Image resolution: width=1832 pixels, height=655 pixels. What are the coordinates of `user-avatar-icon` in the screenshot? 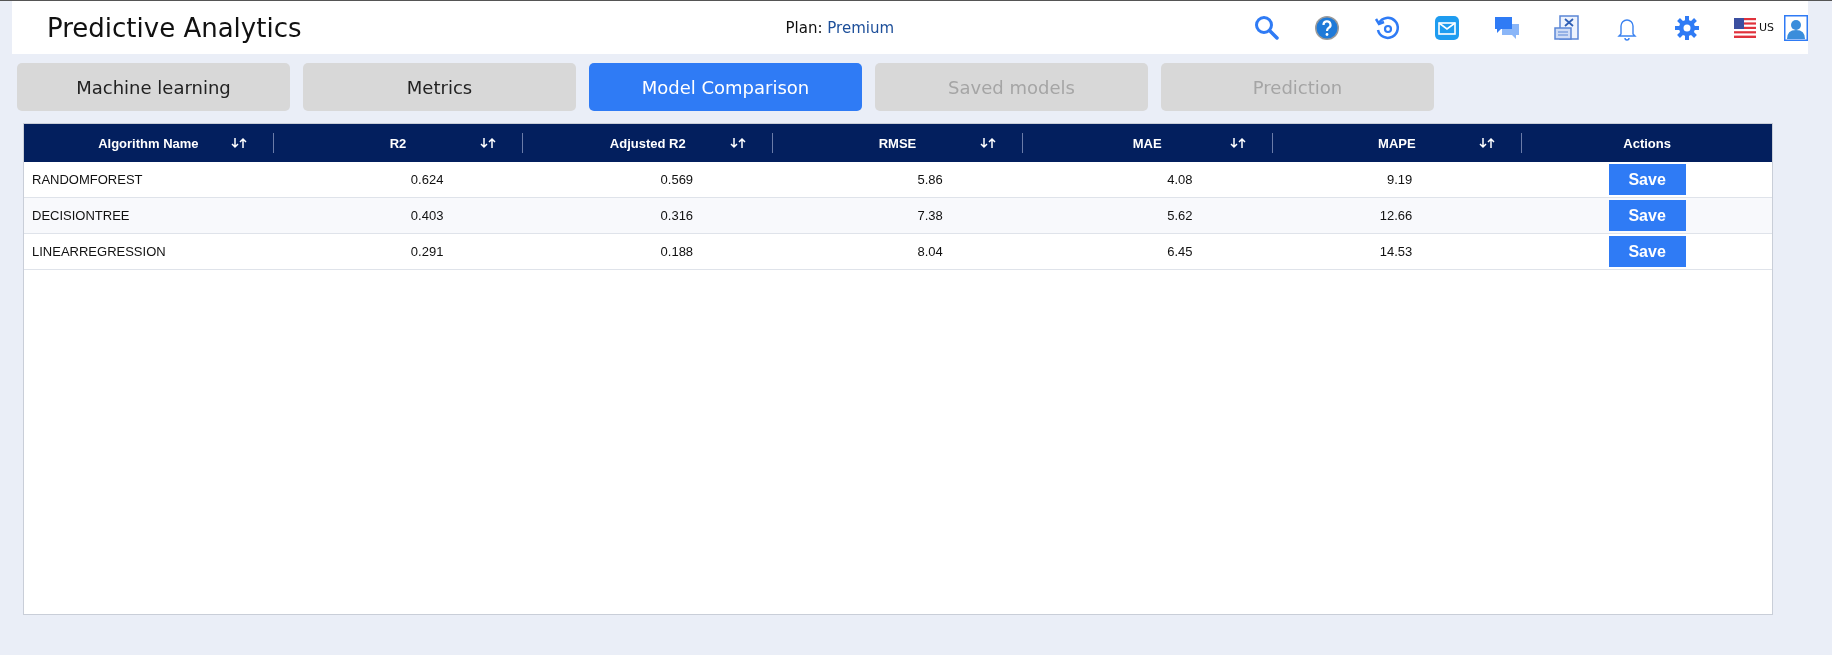 It's located at (1796, 27).